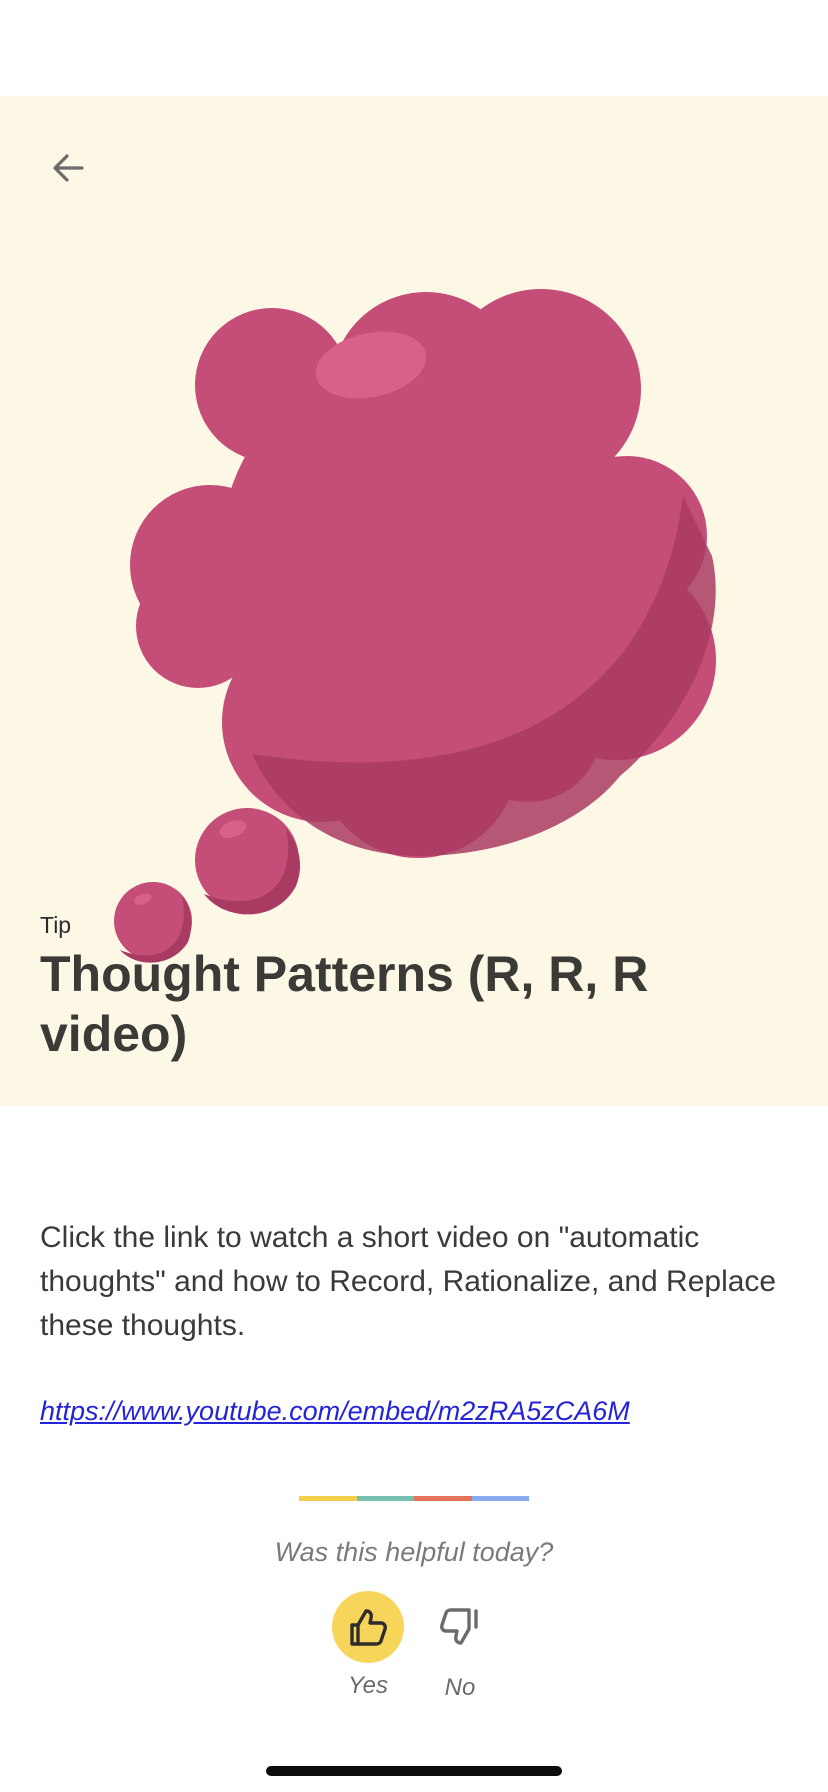 The width and height of the screenshot is (828, 1792). I want to click on yes-button, so click(368, 1627).